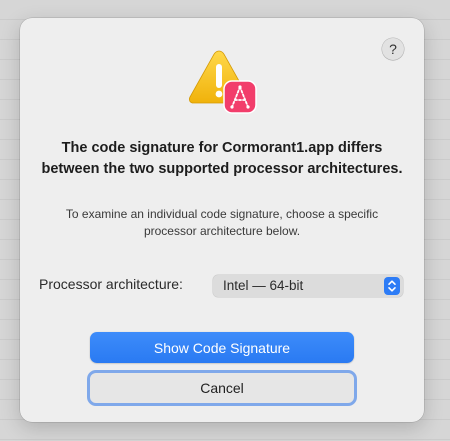  What do you see at coordinates (392, 286) in the screenshot?
I see `chevron-up-down-icon` at bounding box center [392, 286].